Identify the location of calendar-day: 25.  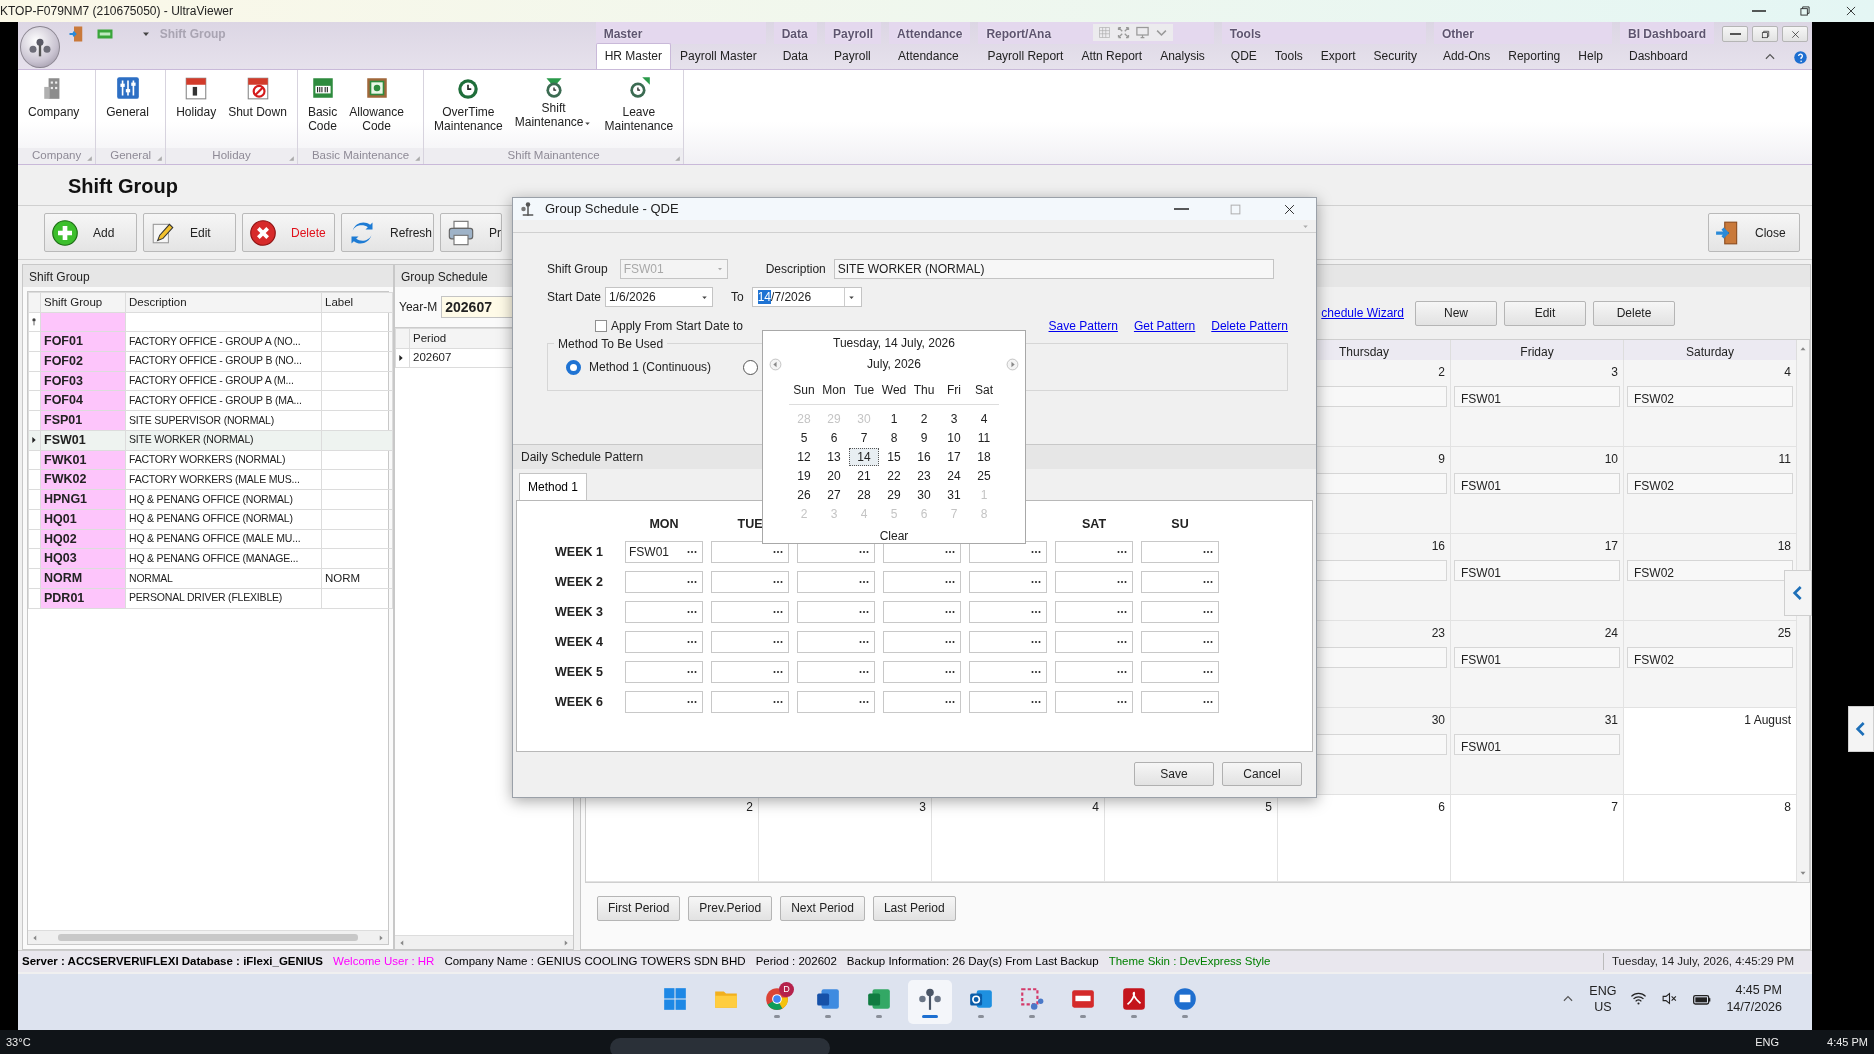
(984, 476).